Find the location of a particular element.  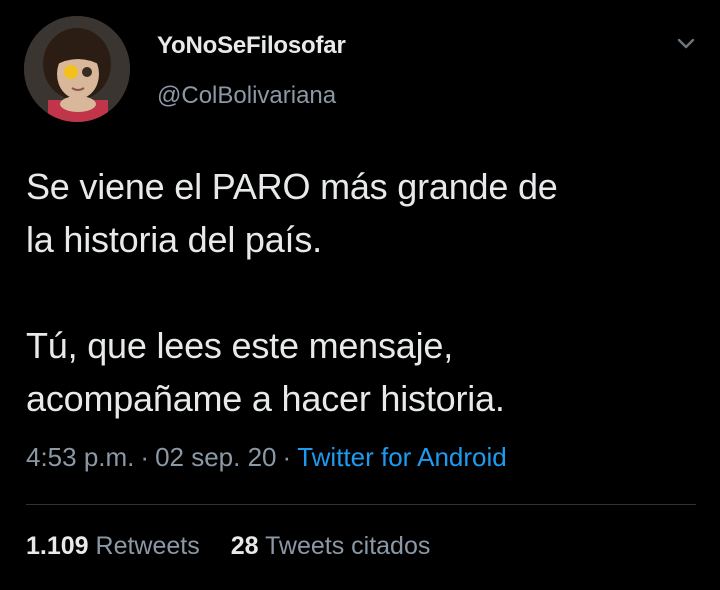

avatar-image is located at coordinates (77, 69).